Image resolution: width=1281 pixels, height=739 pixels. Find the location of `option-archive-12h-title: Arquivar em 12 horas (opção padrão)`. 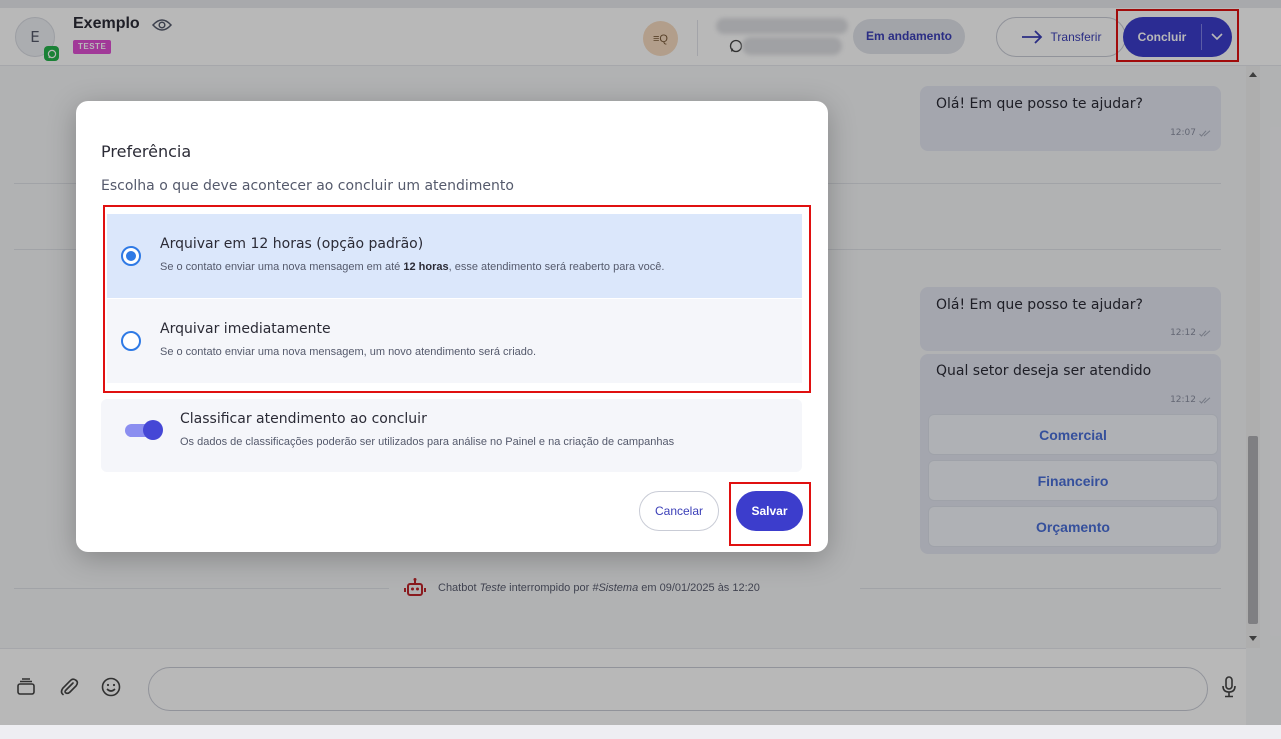

option-archive-12h-title: Arquivar em 12 horas (opção padrão) is located at coordinates (292, 244).